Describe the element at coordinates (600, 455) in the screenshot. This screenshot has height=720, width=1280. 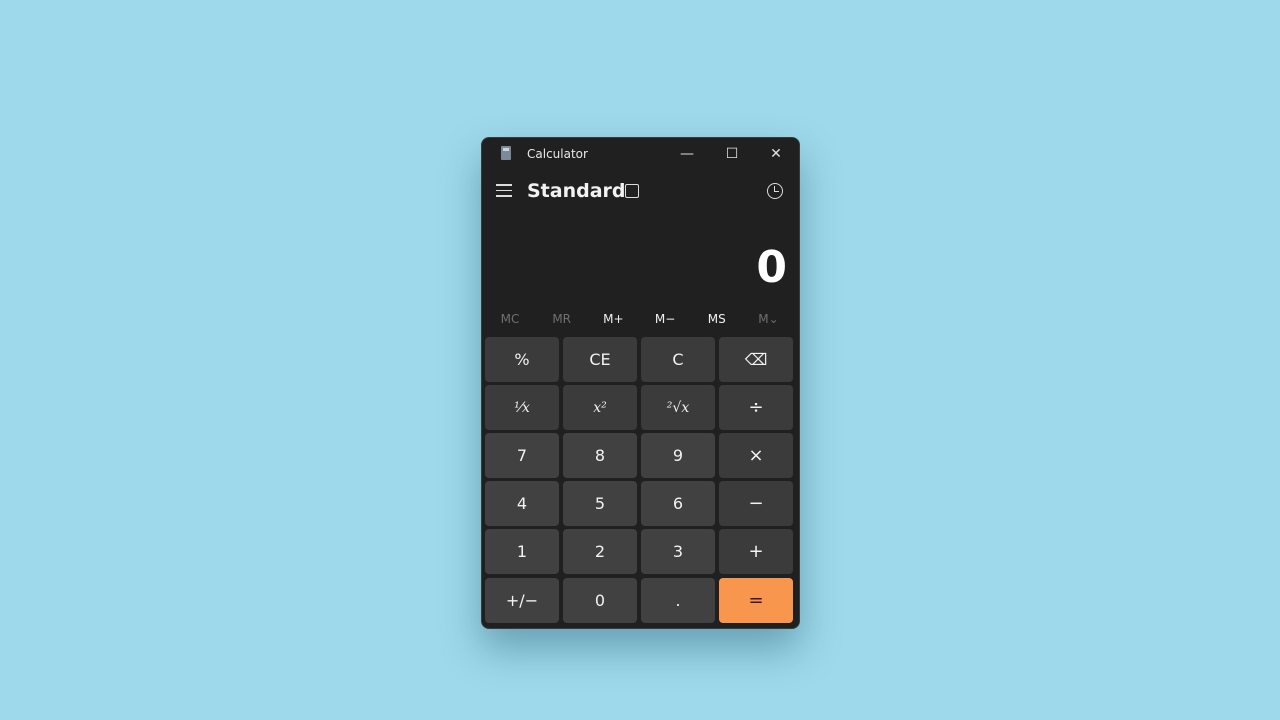
I see `digit-8-button: 8` at that location.